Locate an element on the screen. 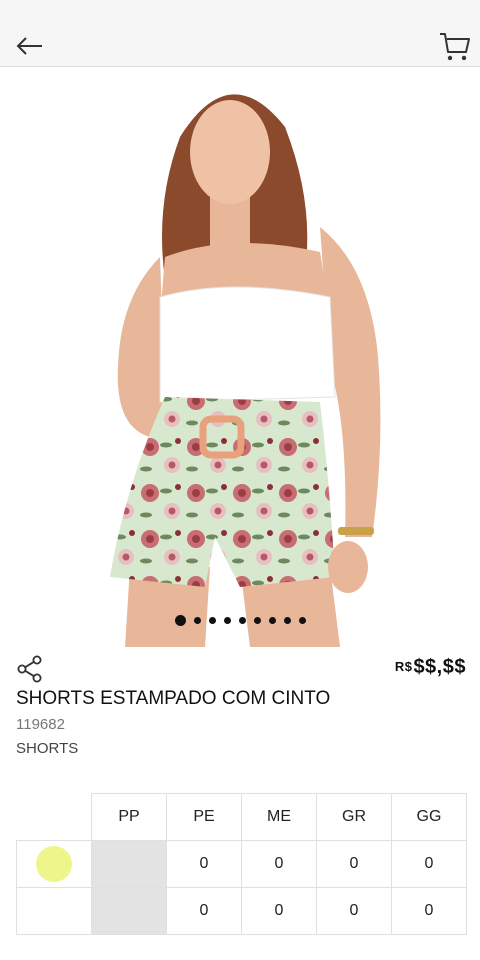 Image resolution: width=480 pixels, height=960 pixels. size-color-grid: PP PE ME GR GG 0 0 0 0 0 0 0 0 is located at coordinates (241, 864).